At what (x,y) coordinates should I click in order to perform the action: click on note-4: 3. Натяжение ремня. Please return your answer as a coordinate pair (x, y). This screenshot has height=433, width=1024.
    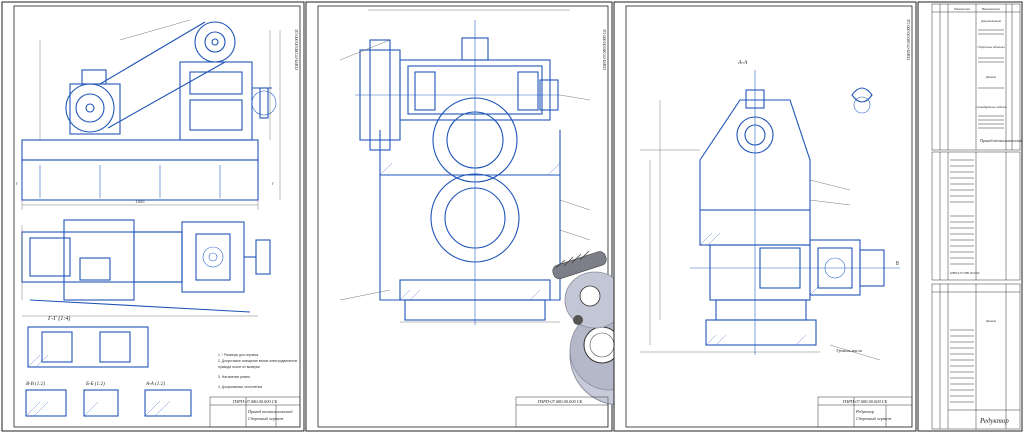
    Looking at the image, I should click on (234, 377).